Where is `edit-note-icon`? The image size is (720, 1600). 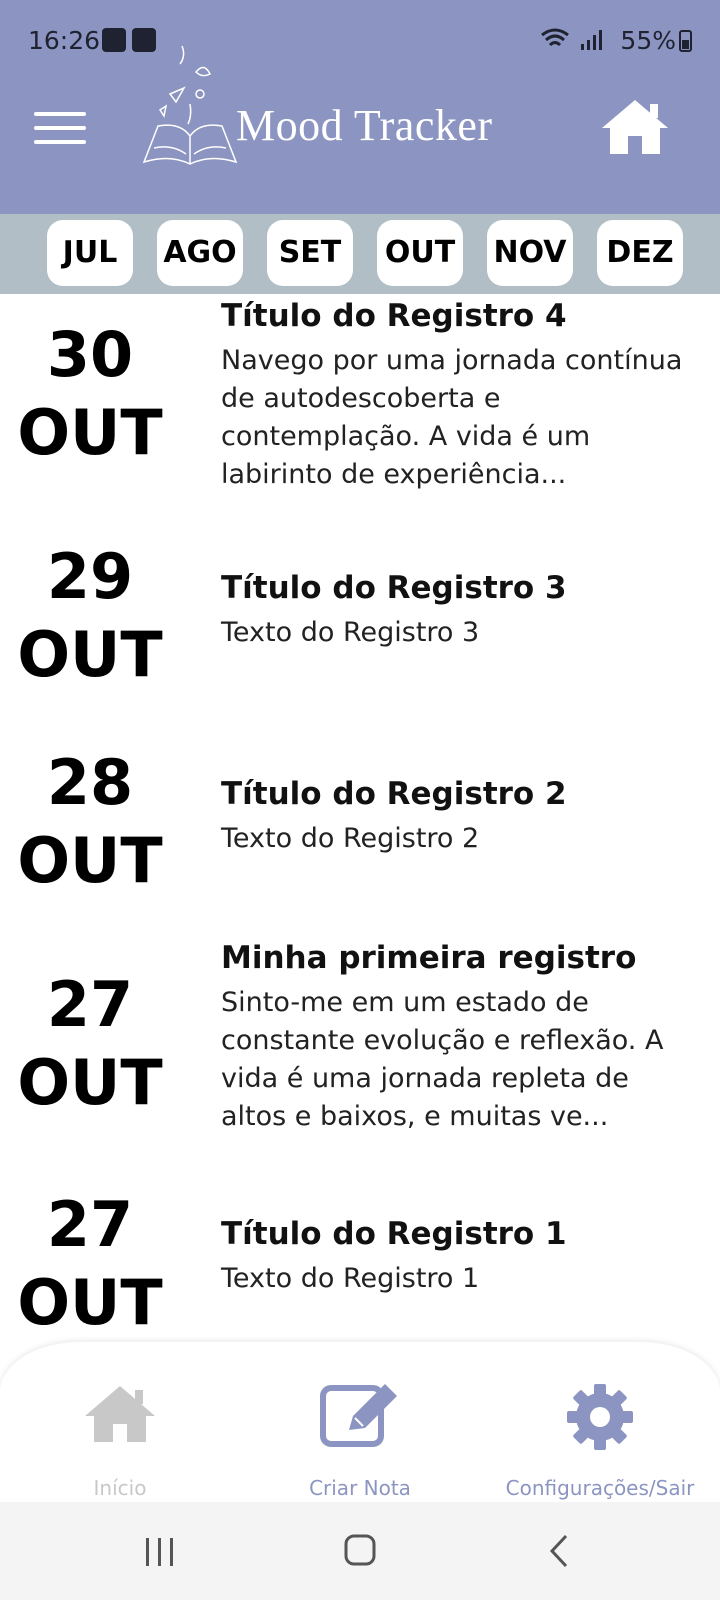 edit-note-icon is located at coordinates (358, 1415).